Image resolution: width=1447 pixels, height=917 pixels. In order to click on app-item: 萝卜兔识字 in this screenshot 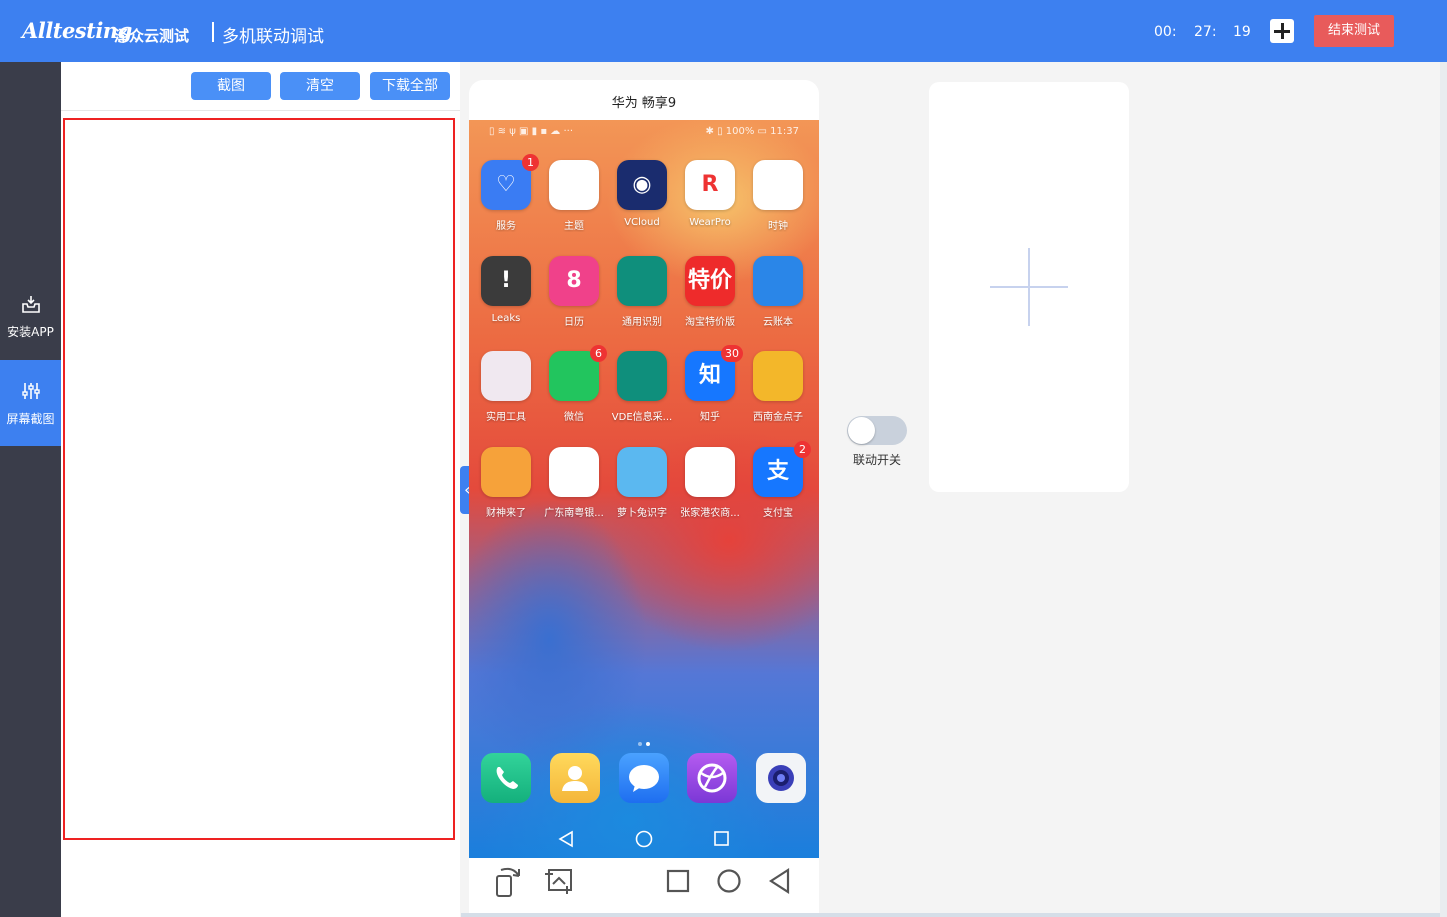, I will do `click(642, 483)`.